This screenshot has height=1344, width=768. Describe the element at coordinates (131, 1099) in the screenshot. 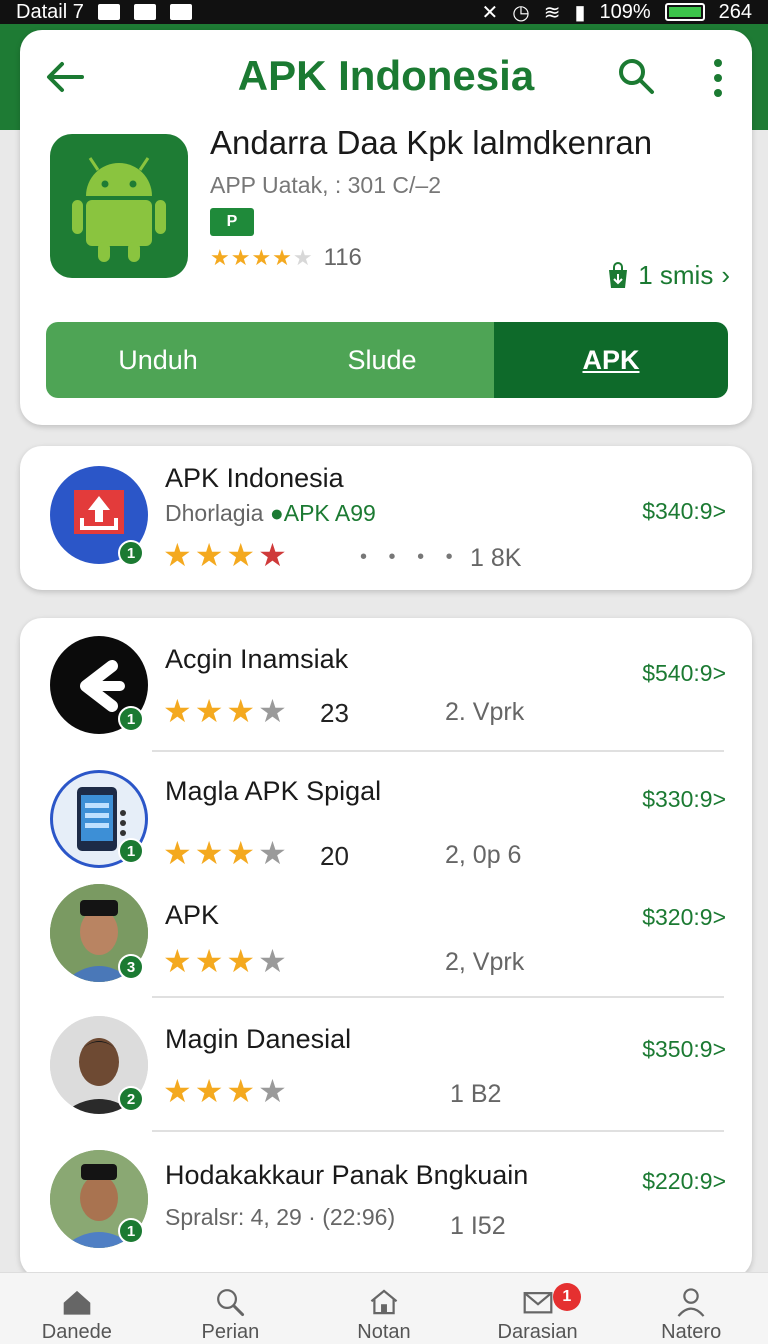

I see `rank-badge: 2` at that location.